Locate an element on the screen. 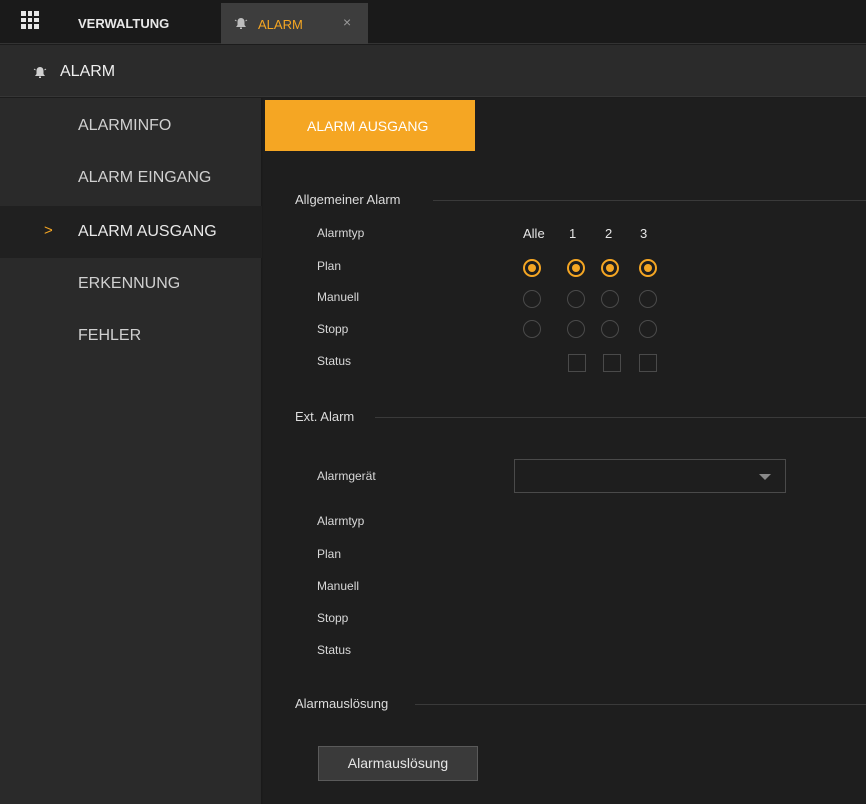 This screenshot has height=804, width=866. row-label-status-ext: Status is located at coordinates (334, 650).